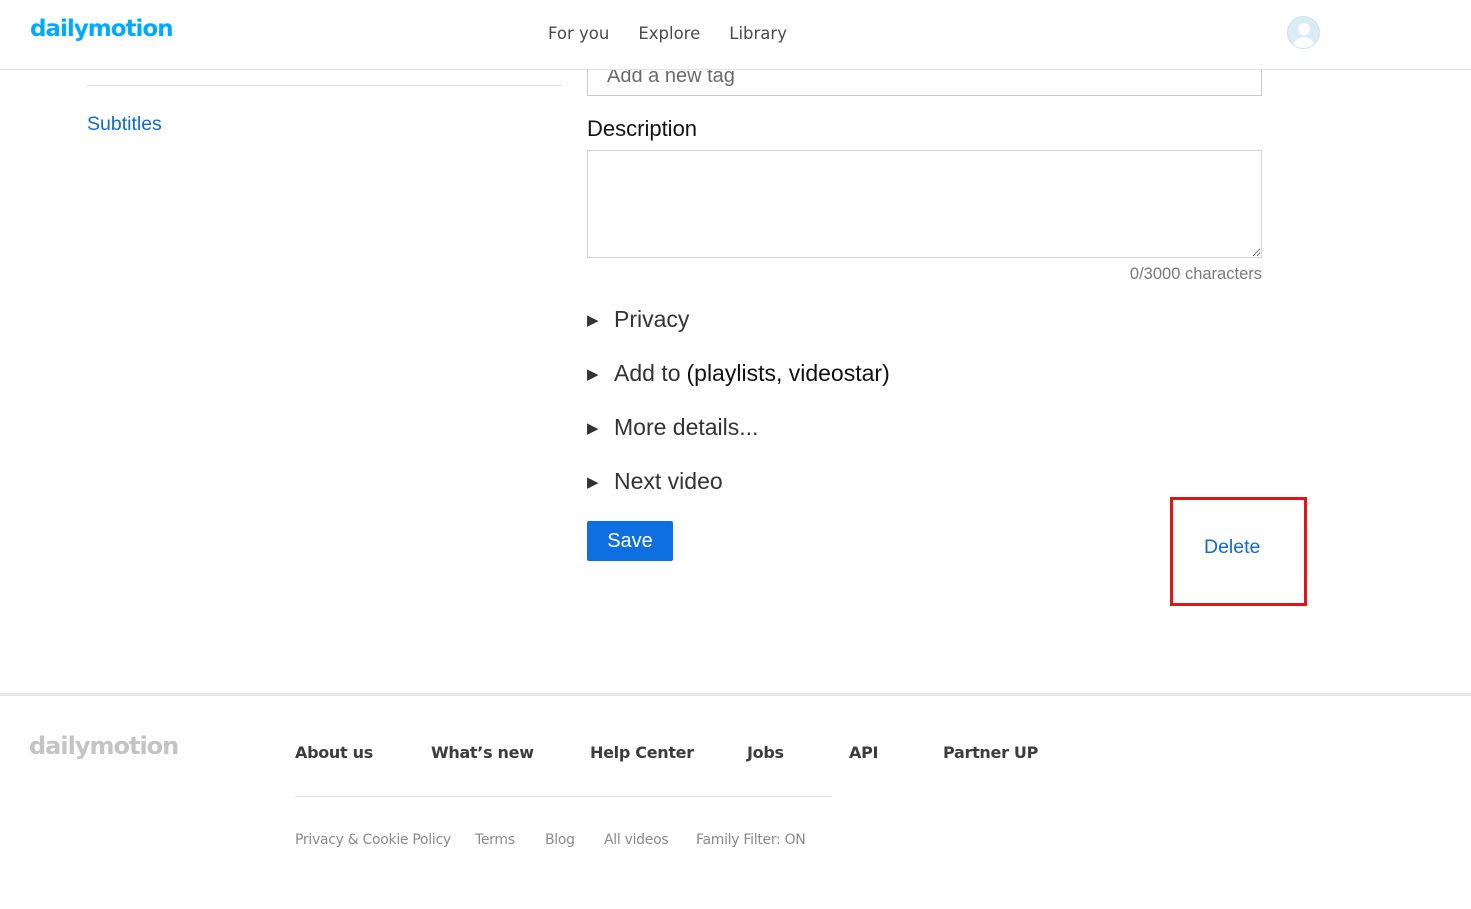 The width and height of the screenshot is (1471, 909). What do you see at coordinates (924, 204) in the screenshot?
I see `description-field` at bounding box center [924, 204].